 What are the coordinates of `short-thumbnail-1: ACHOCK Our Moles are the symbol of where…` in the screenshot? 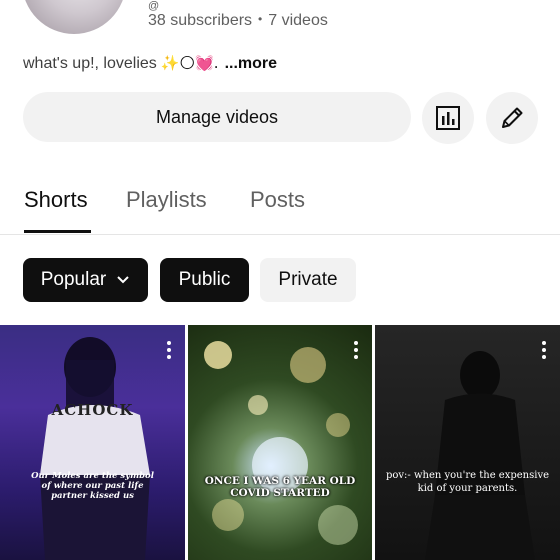 It's located at (92, 442).